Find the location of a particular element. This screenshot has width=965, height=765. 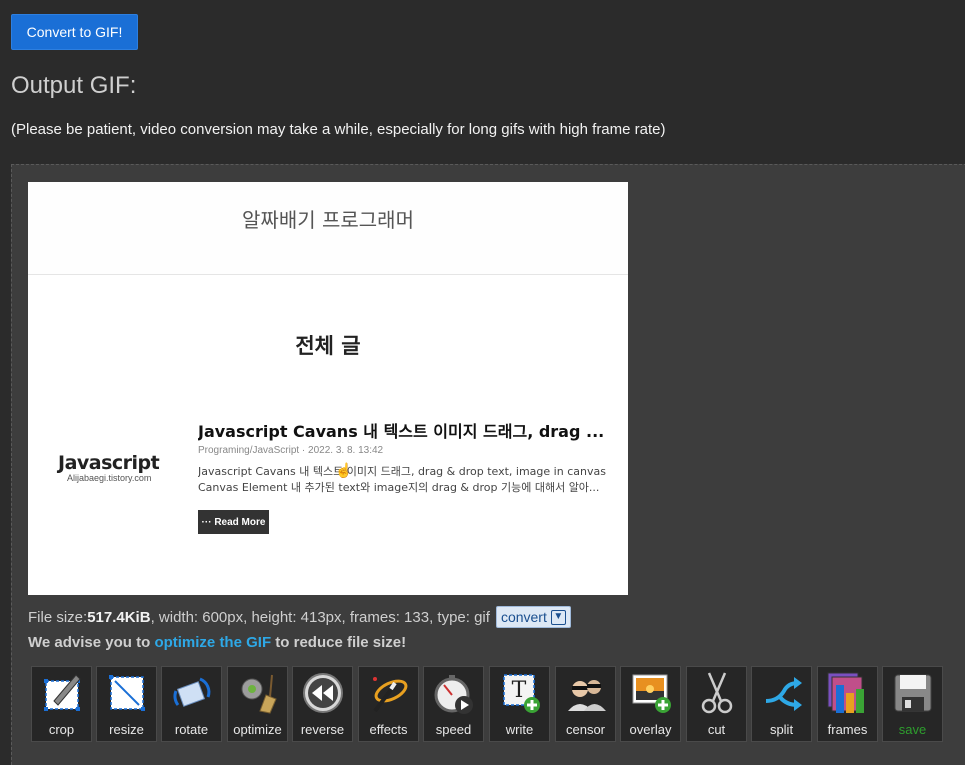

advice-after: to reduce file size! is located at coordinates (339, 642).